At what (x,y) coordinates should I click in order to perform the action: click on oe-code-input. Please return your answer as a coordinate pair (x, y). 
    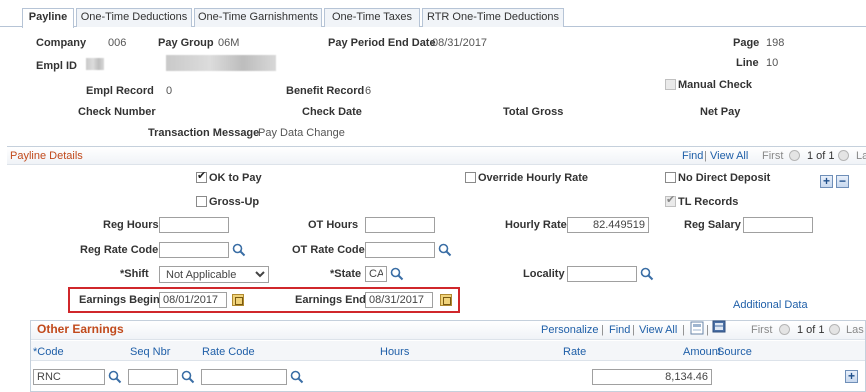
    Looking at the image, I should click on (69, 377).